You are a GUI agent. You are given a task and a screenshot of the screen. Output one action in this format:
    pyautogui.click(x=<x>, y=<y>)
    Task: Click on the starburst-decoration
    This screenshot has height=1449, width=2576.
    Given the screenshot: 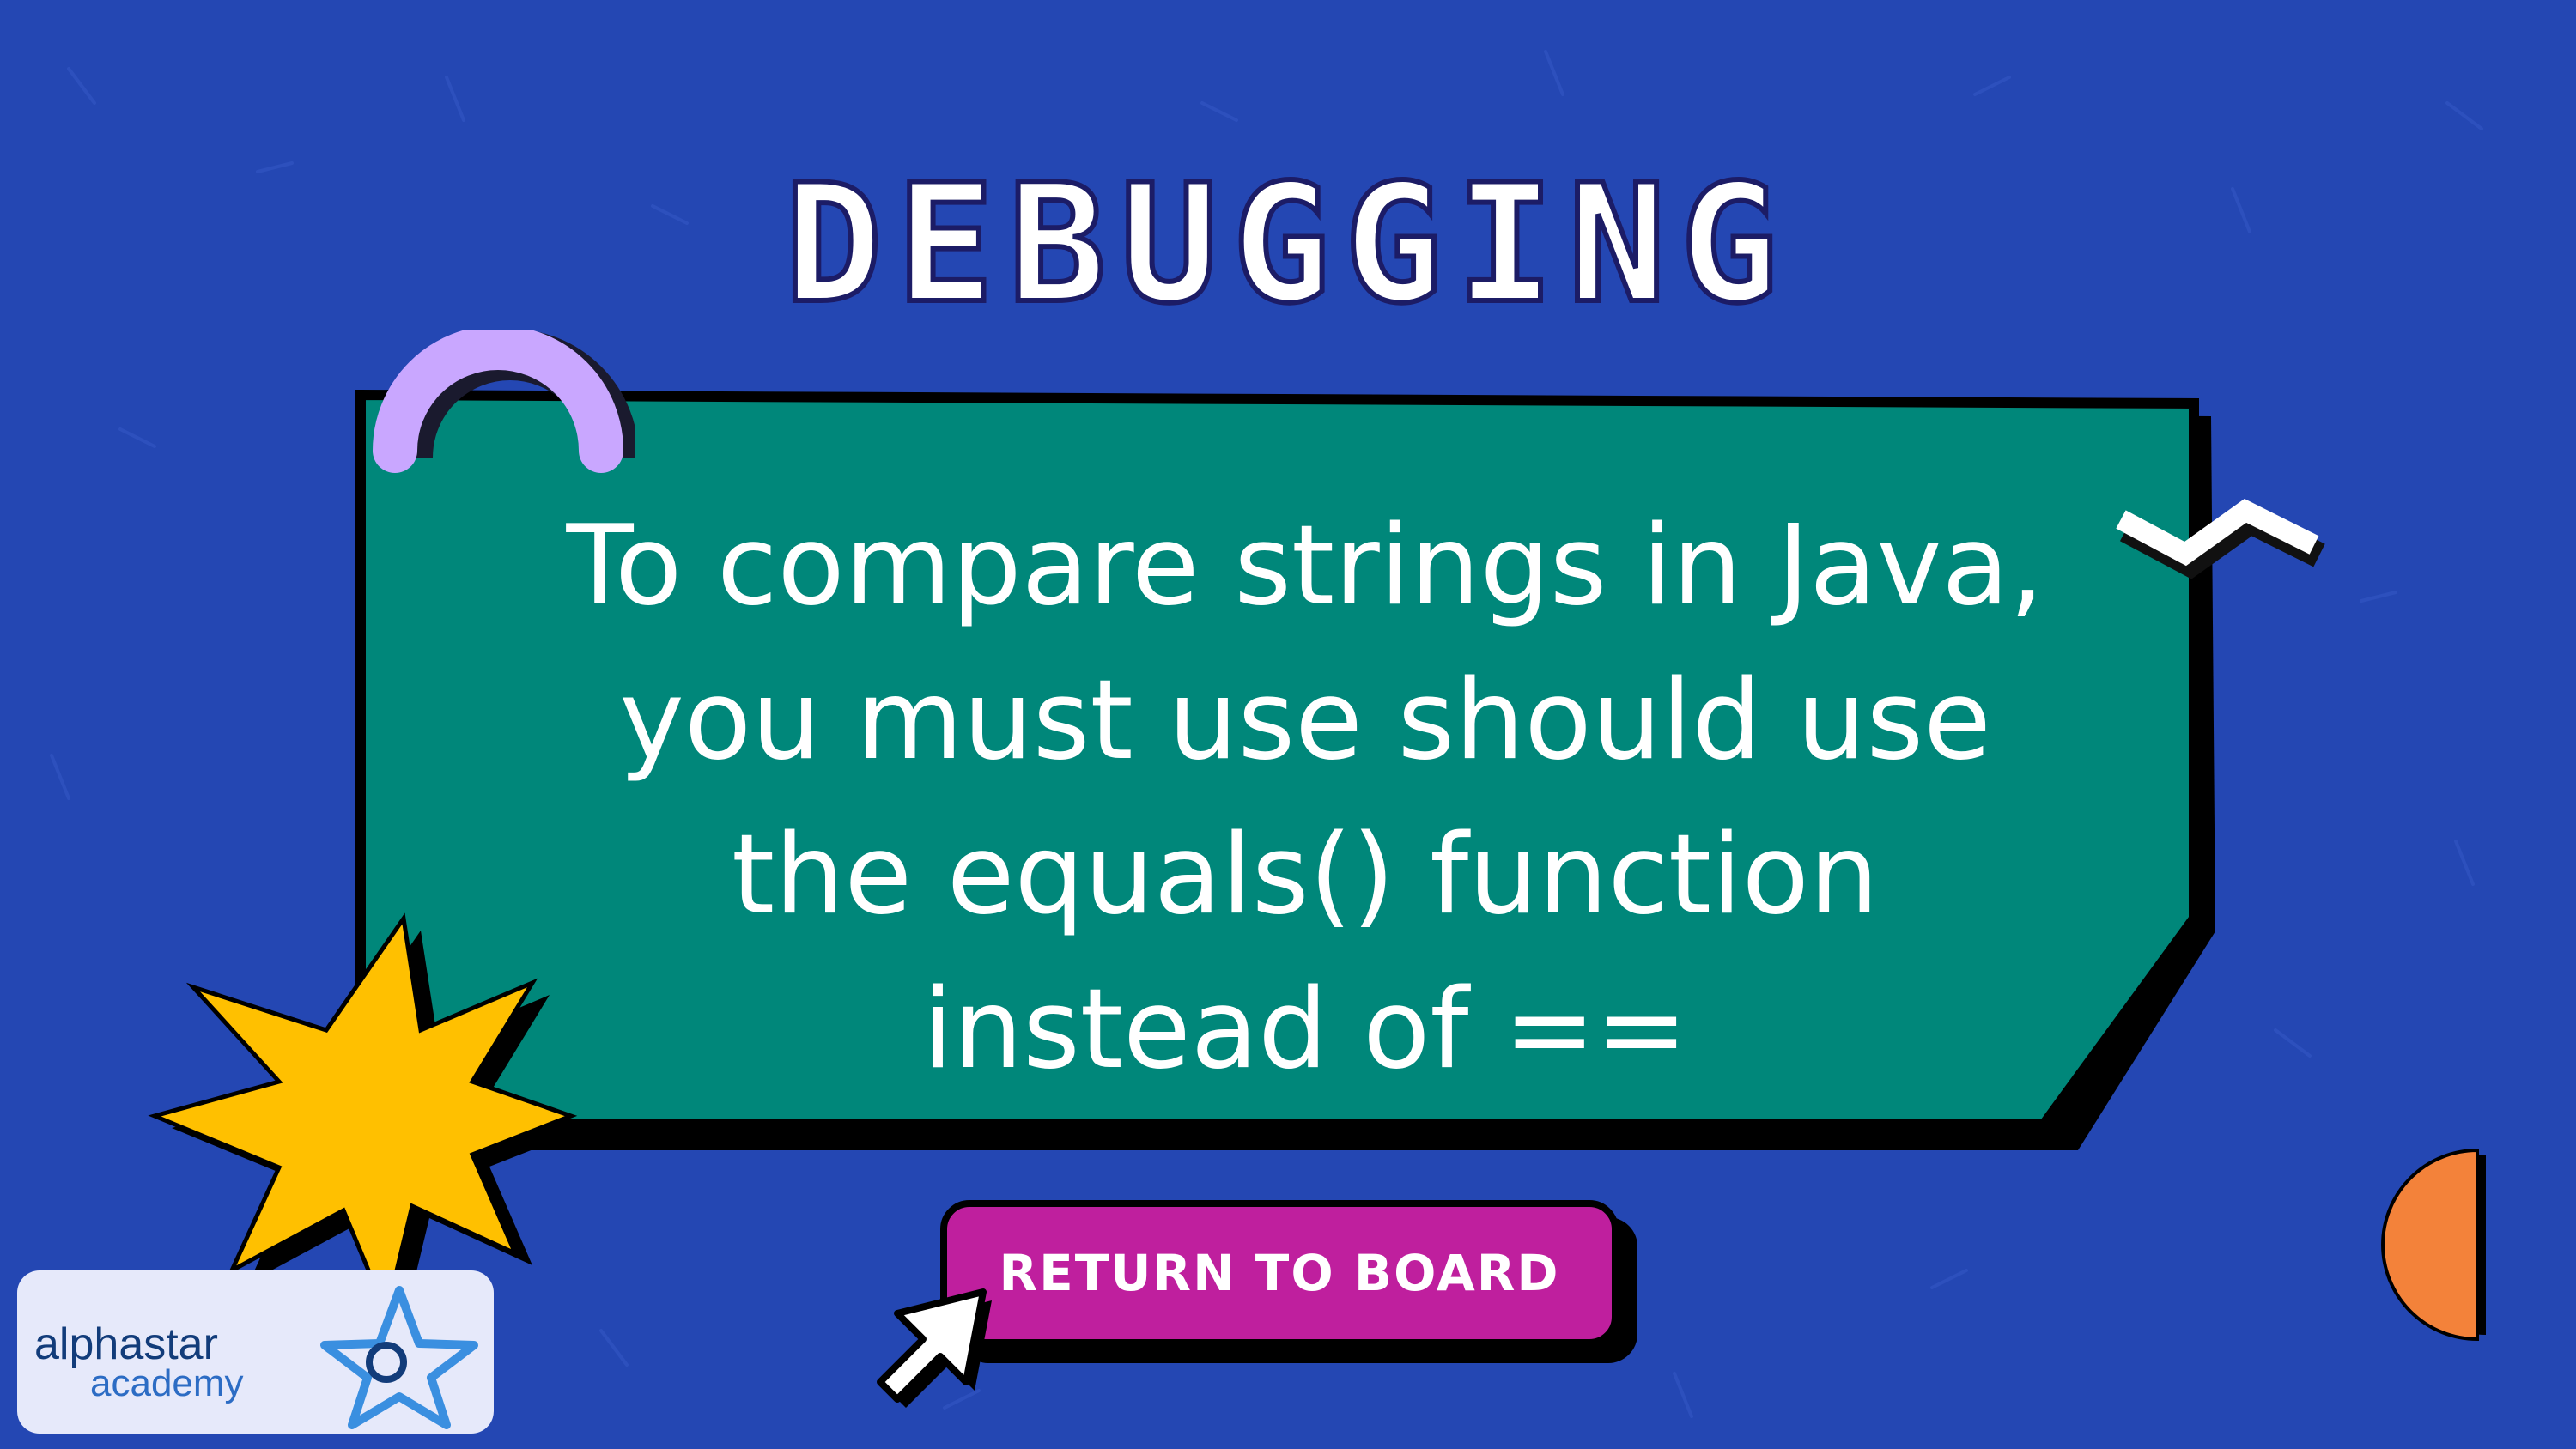 What is the action you would take?
    pyautogui.click(x=366, y=1117)
    